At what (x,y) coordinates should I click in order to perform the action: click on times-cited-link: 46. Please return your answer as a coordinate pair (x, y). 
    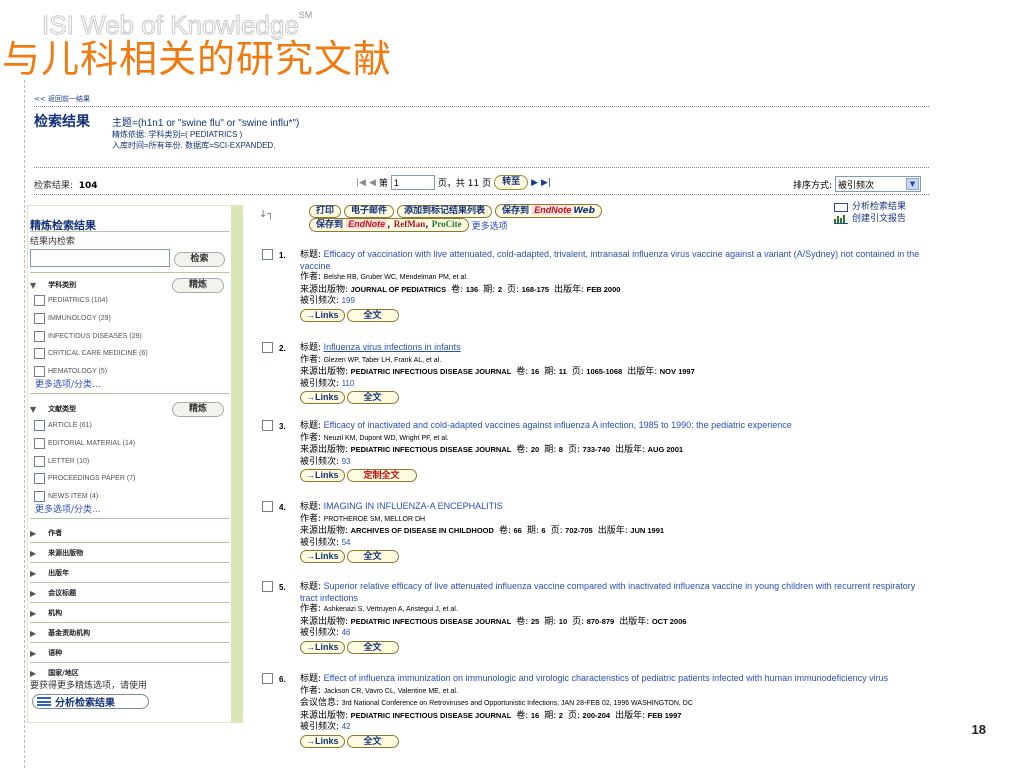
    Looking at the image, I should click on (346, 632).